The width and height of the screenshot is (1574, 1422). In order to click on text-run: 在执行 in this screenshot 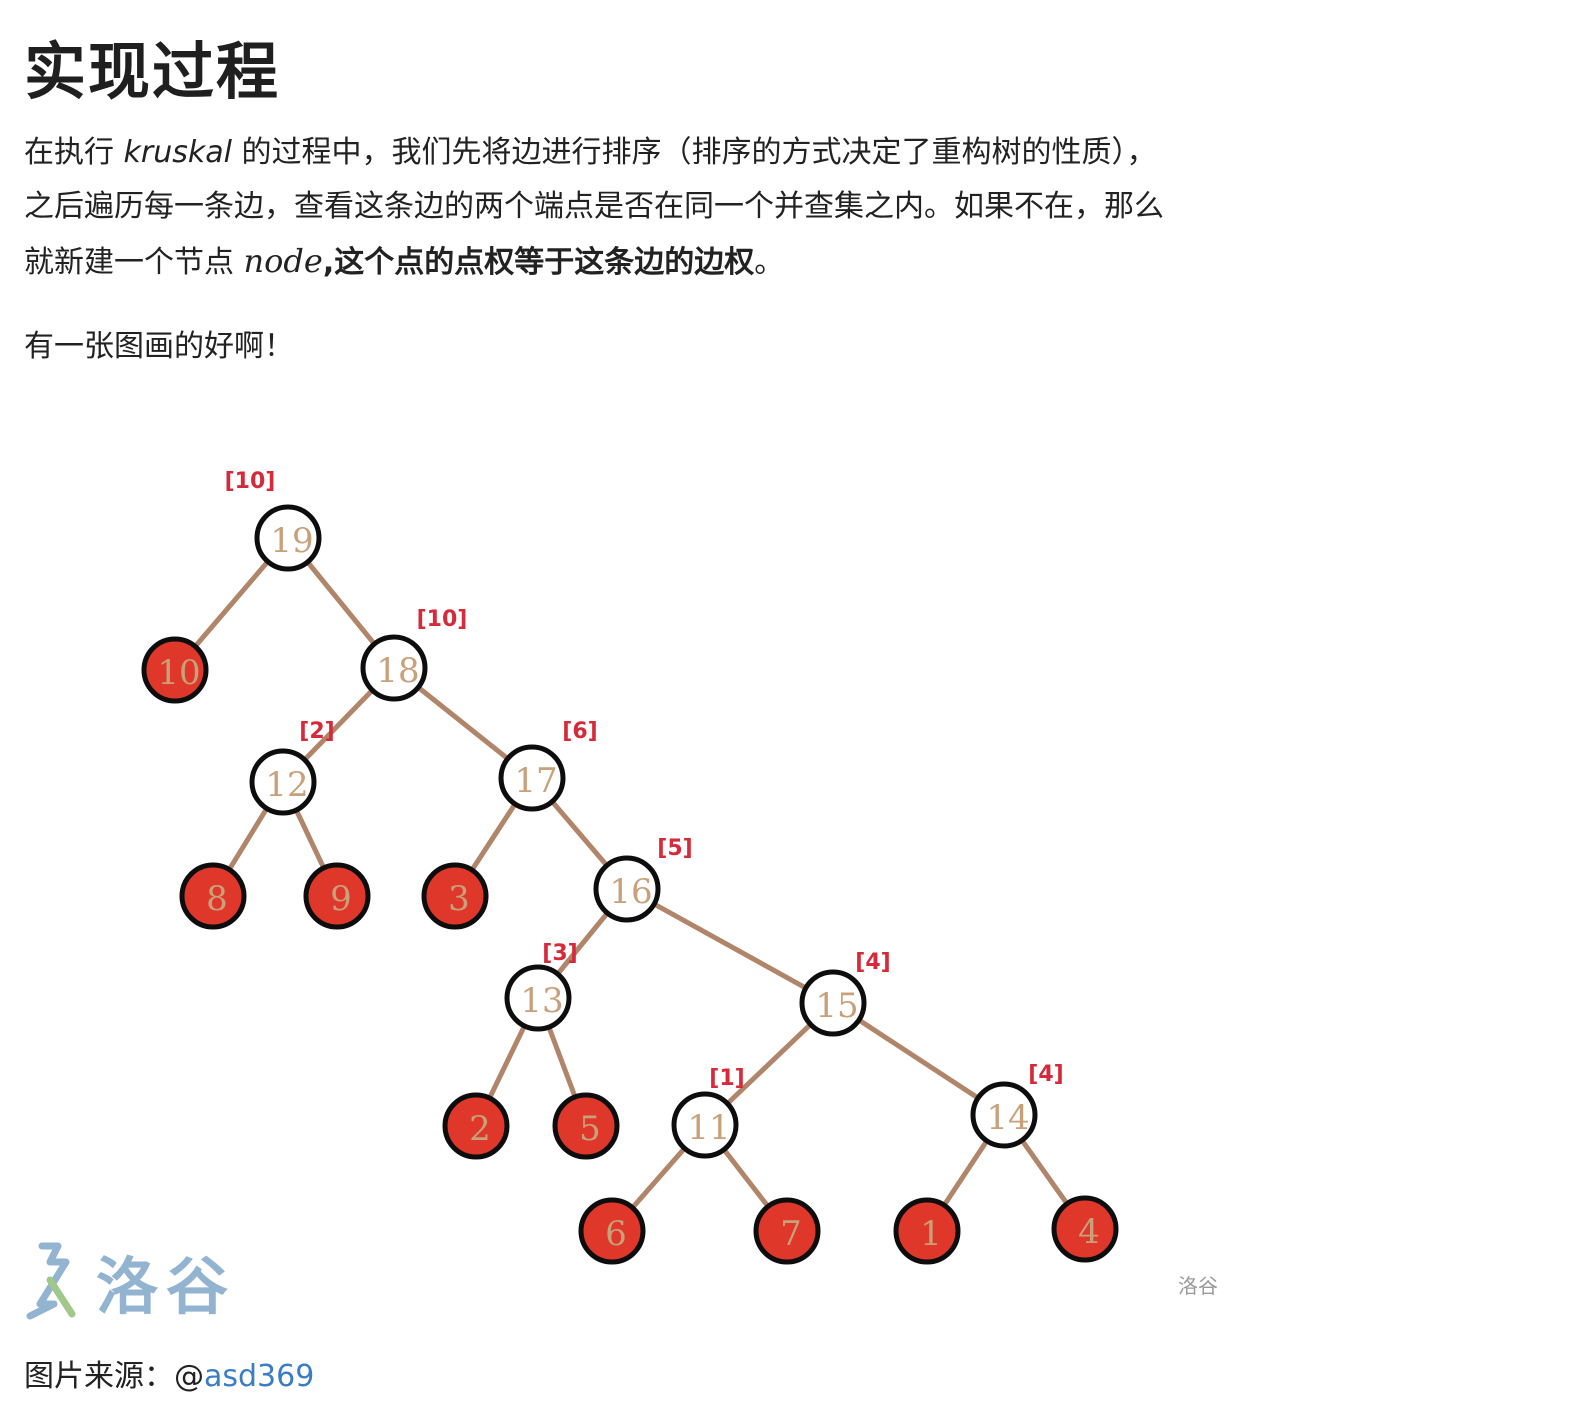, I will do `click(74, 152)`.